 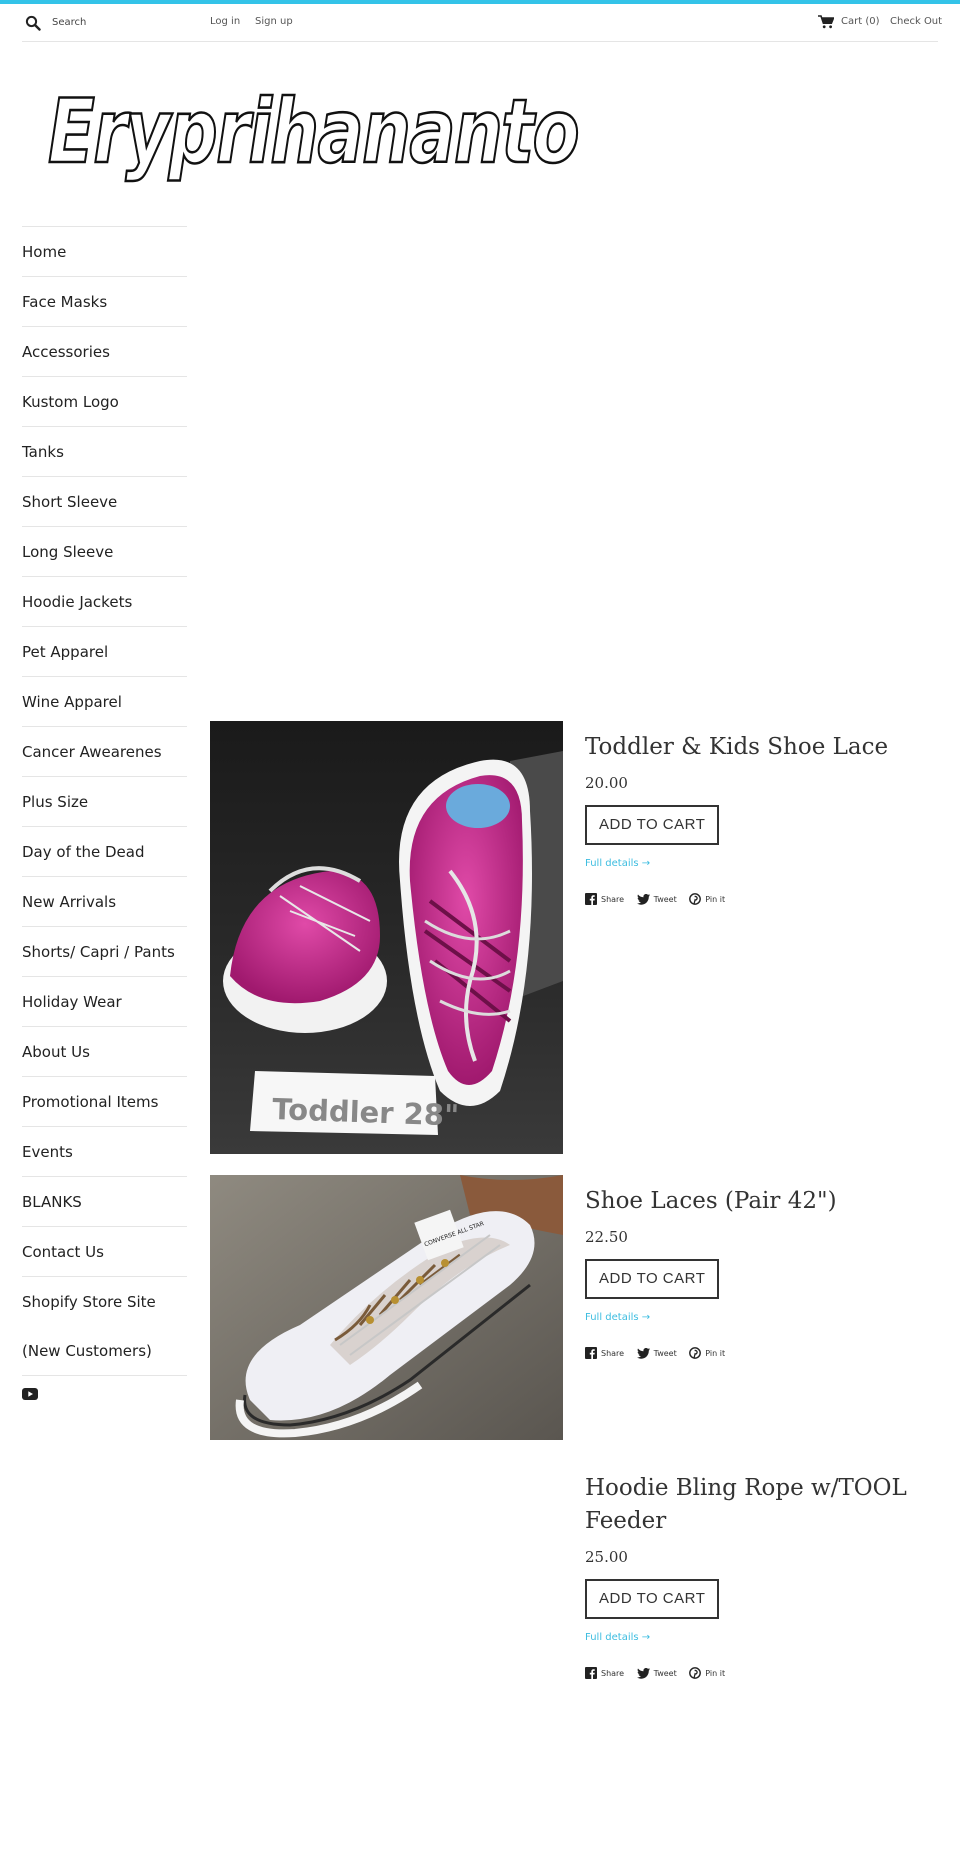 What do you see at coordinates (104, 1051) in the screenshot?
I see `sidebar-item-about-us: About Us` at bounding box center [104, 1051].